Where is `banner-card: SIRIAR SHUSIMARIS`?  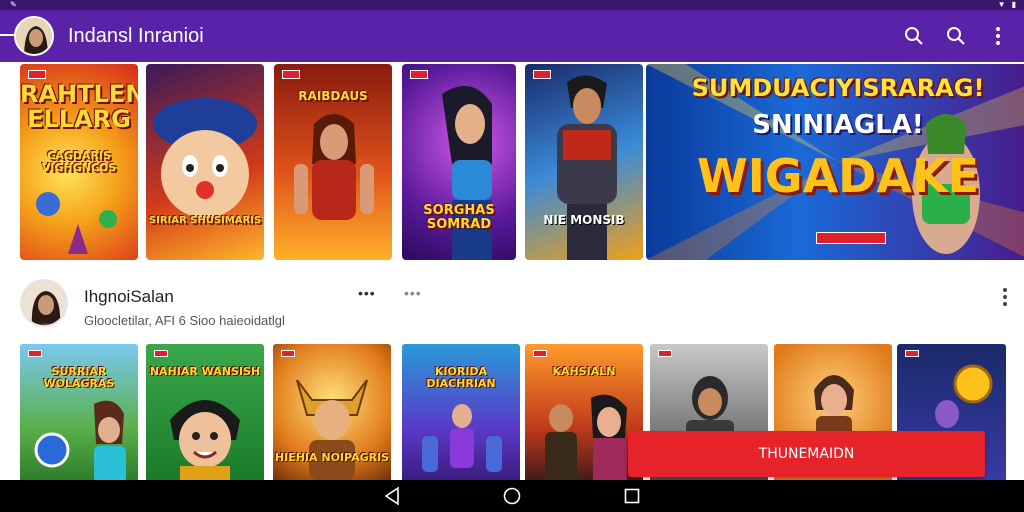 banner-card: SIRIAR SHUSIMARIS is located at coordinates (205, 162).